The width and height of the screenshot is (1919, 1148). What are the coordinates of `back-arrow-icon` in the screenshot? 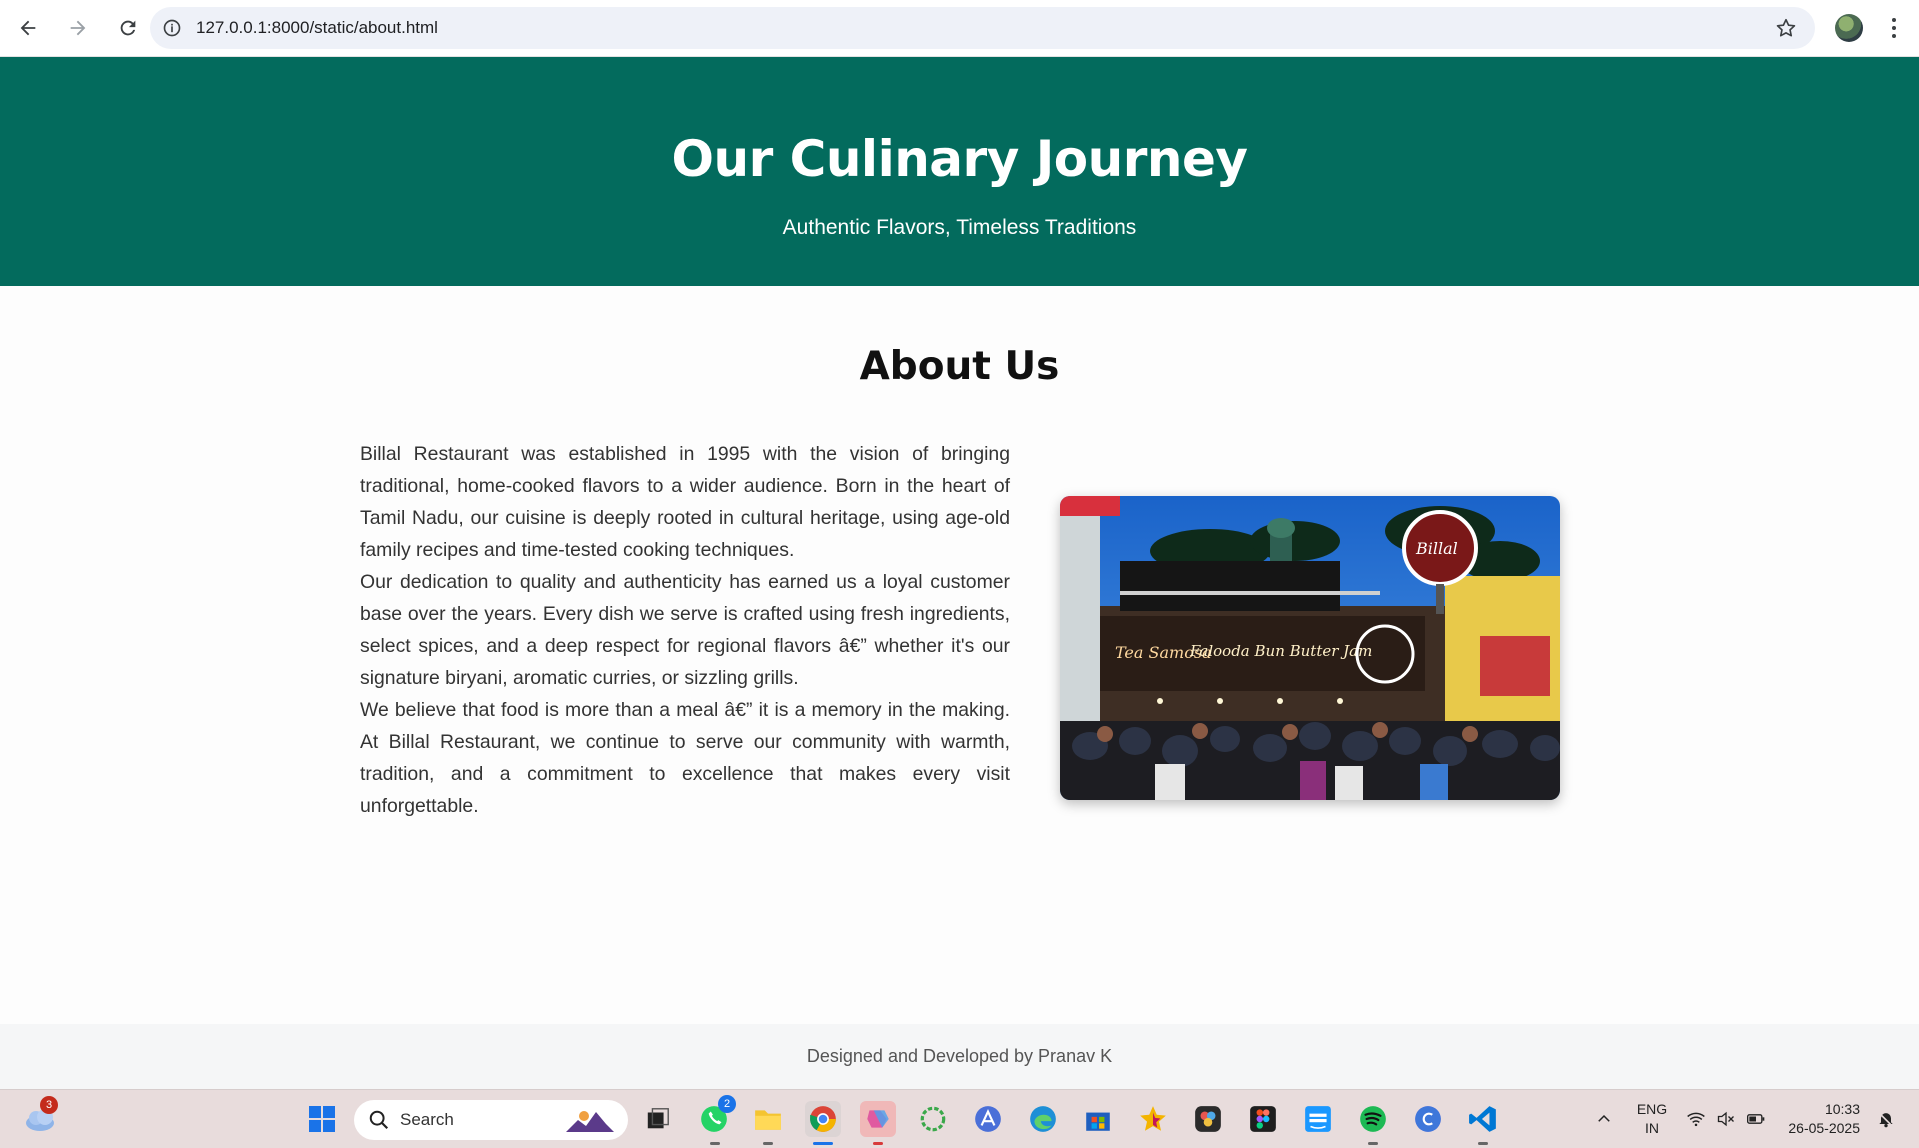 It's located at (28, 28).